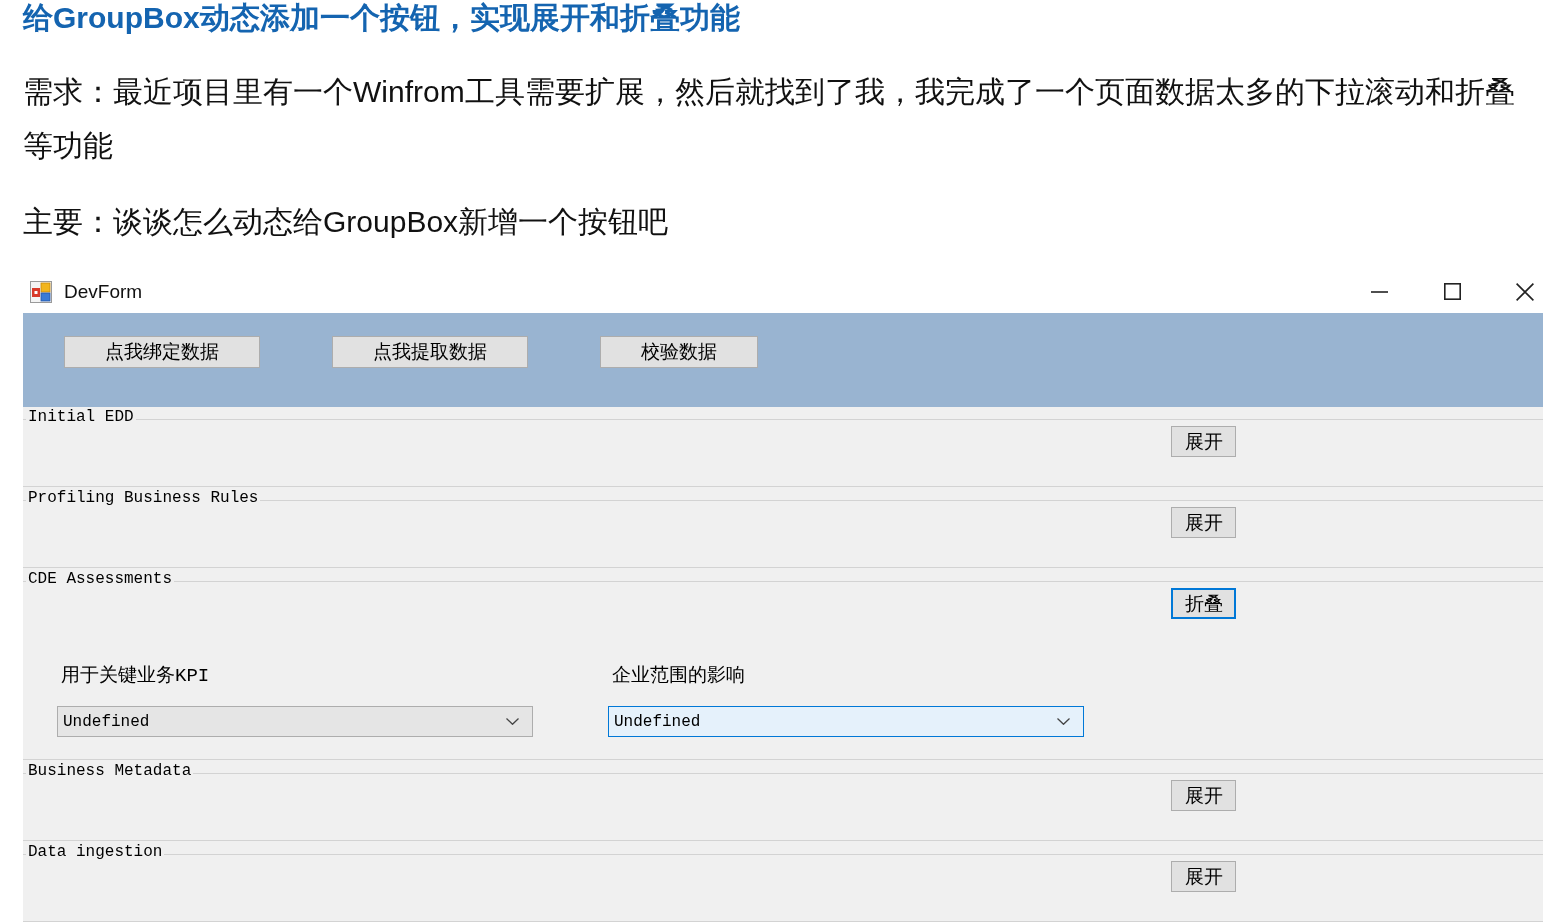 This screenshot has height=923, width=1543. Describe the element at coordinates (95, 852) in the screenshot. I see `group-title: Data ingestion` at that location.